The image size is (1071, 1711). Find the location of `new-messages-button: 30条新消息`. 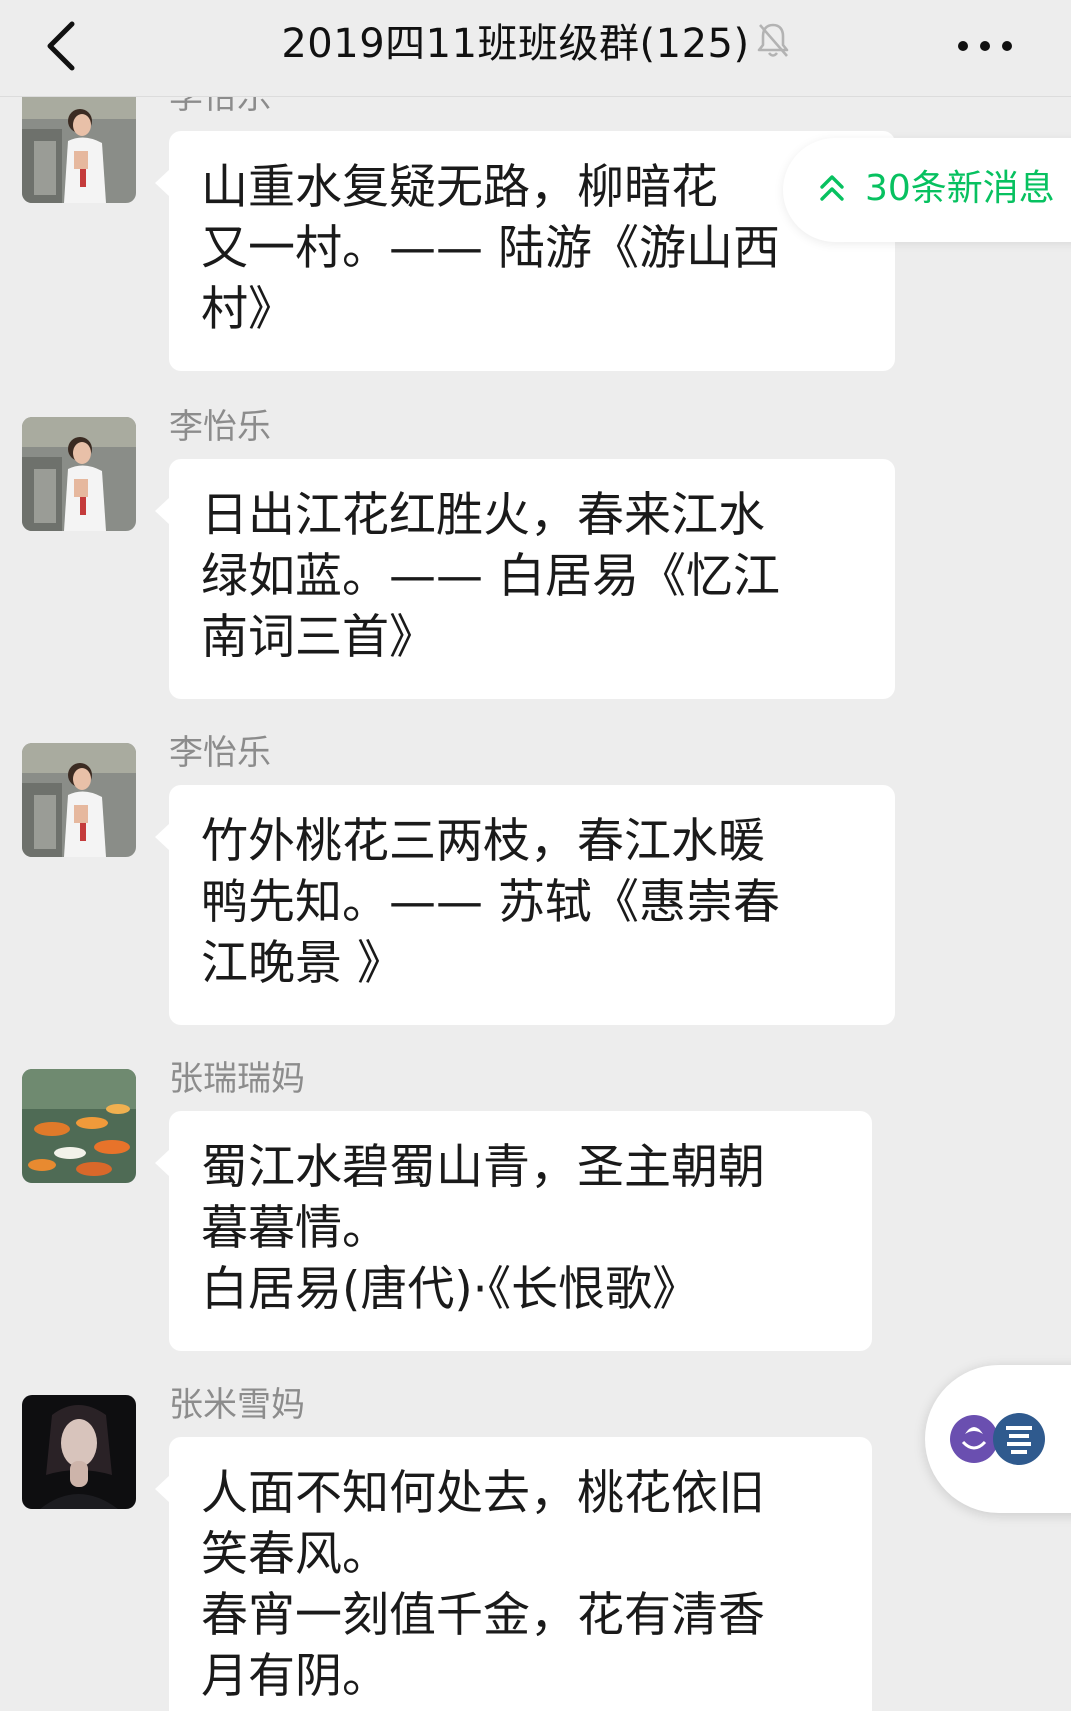

new-messages-button: 30条新消息 is located at coordinates (927, 190).